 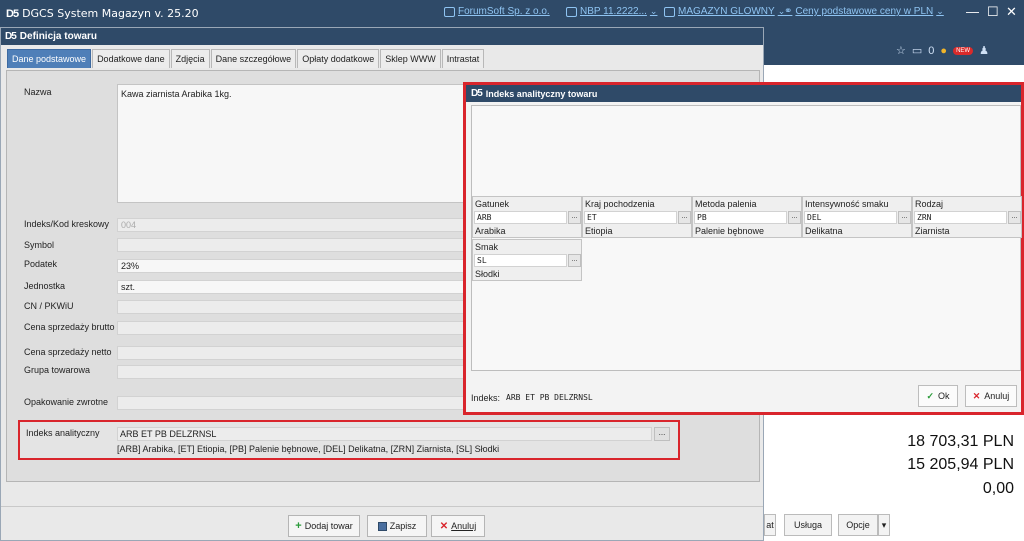 What do you see at coordinates (997, 396) in the screenshot?
I see `dialog-cancel-label: Anuluj` at bounding box center [997, 396].